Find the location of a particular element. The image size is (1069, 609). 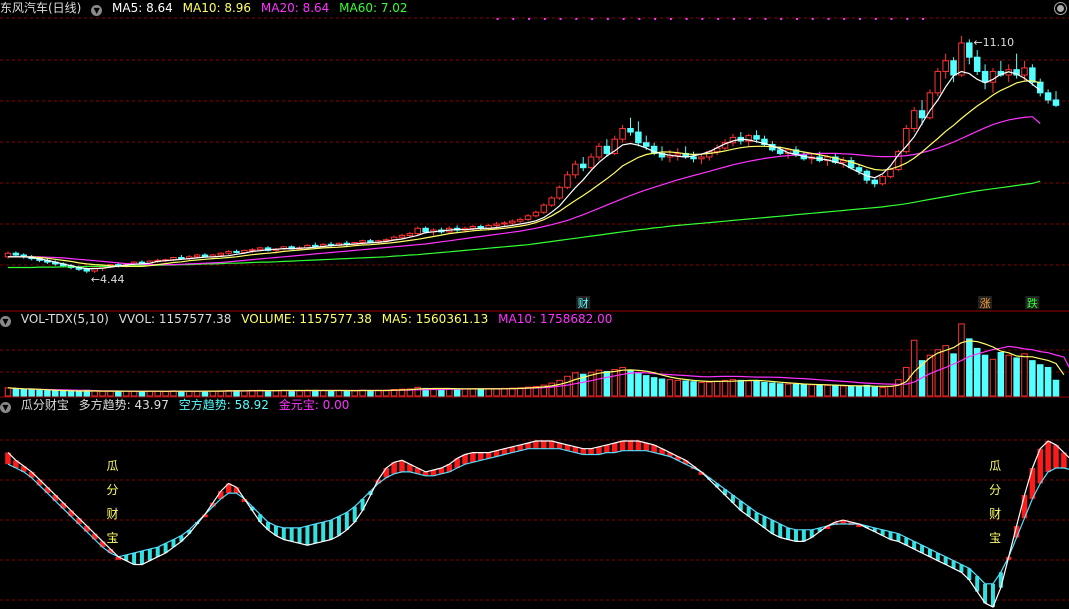

volume-panel is located at coordinates (536, 360).